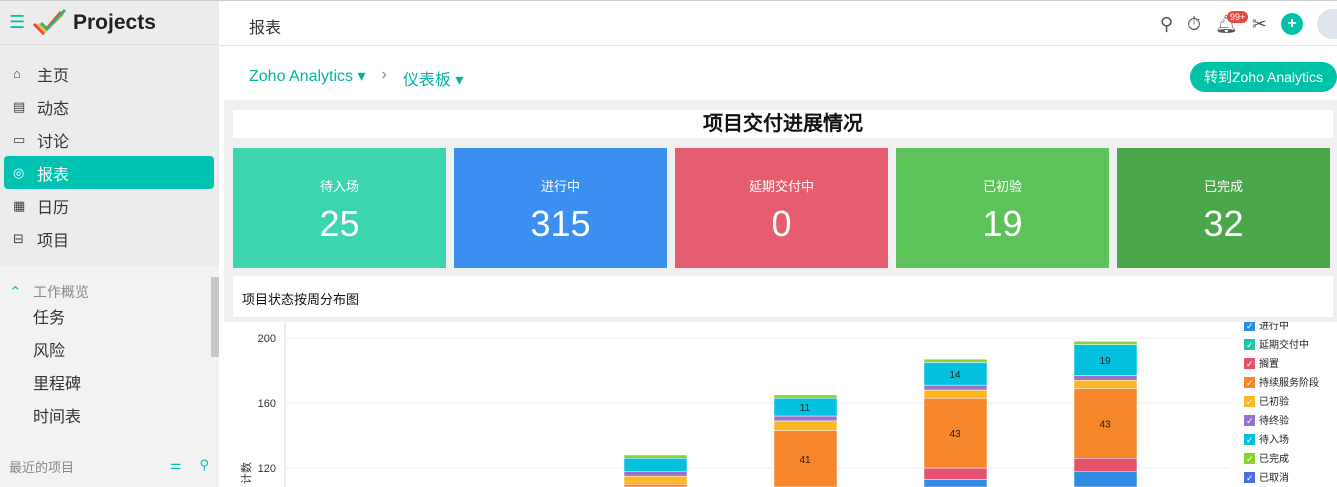 The width and height of the screenshot is (1337, 487). Describe the element at coordinates (109, 284) in the screenshot. I see `work-overview-toggle: ⌃ 工作概览` at that location.